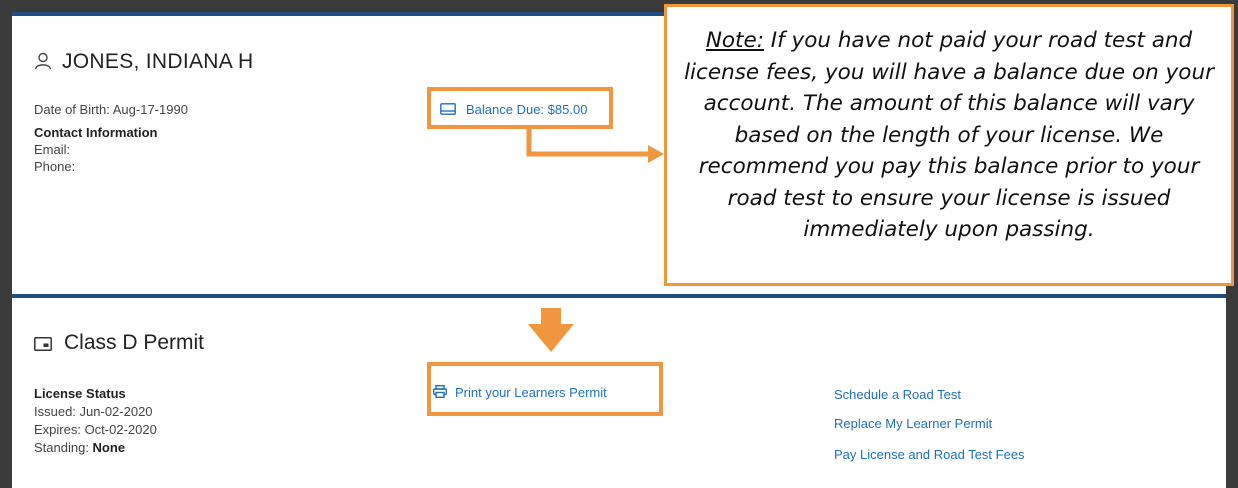  I want to click on issued-date: Issued: Jun-02-2020, so click(93, 411).